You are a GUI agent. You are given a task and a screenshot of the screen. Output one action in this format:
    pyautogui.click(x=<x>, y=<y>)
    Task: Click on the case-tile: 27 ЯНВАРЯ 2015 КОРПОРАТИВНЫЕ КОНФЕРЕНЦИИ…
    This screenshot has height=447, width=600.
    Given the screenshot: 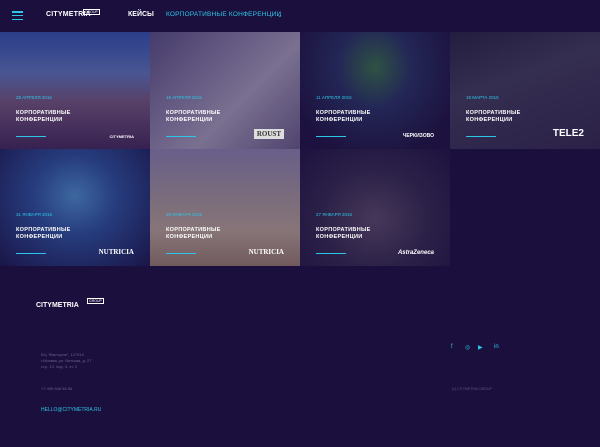 What is the action you would take?
    pyautogui.click(x=375, y=207)
    